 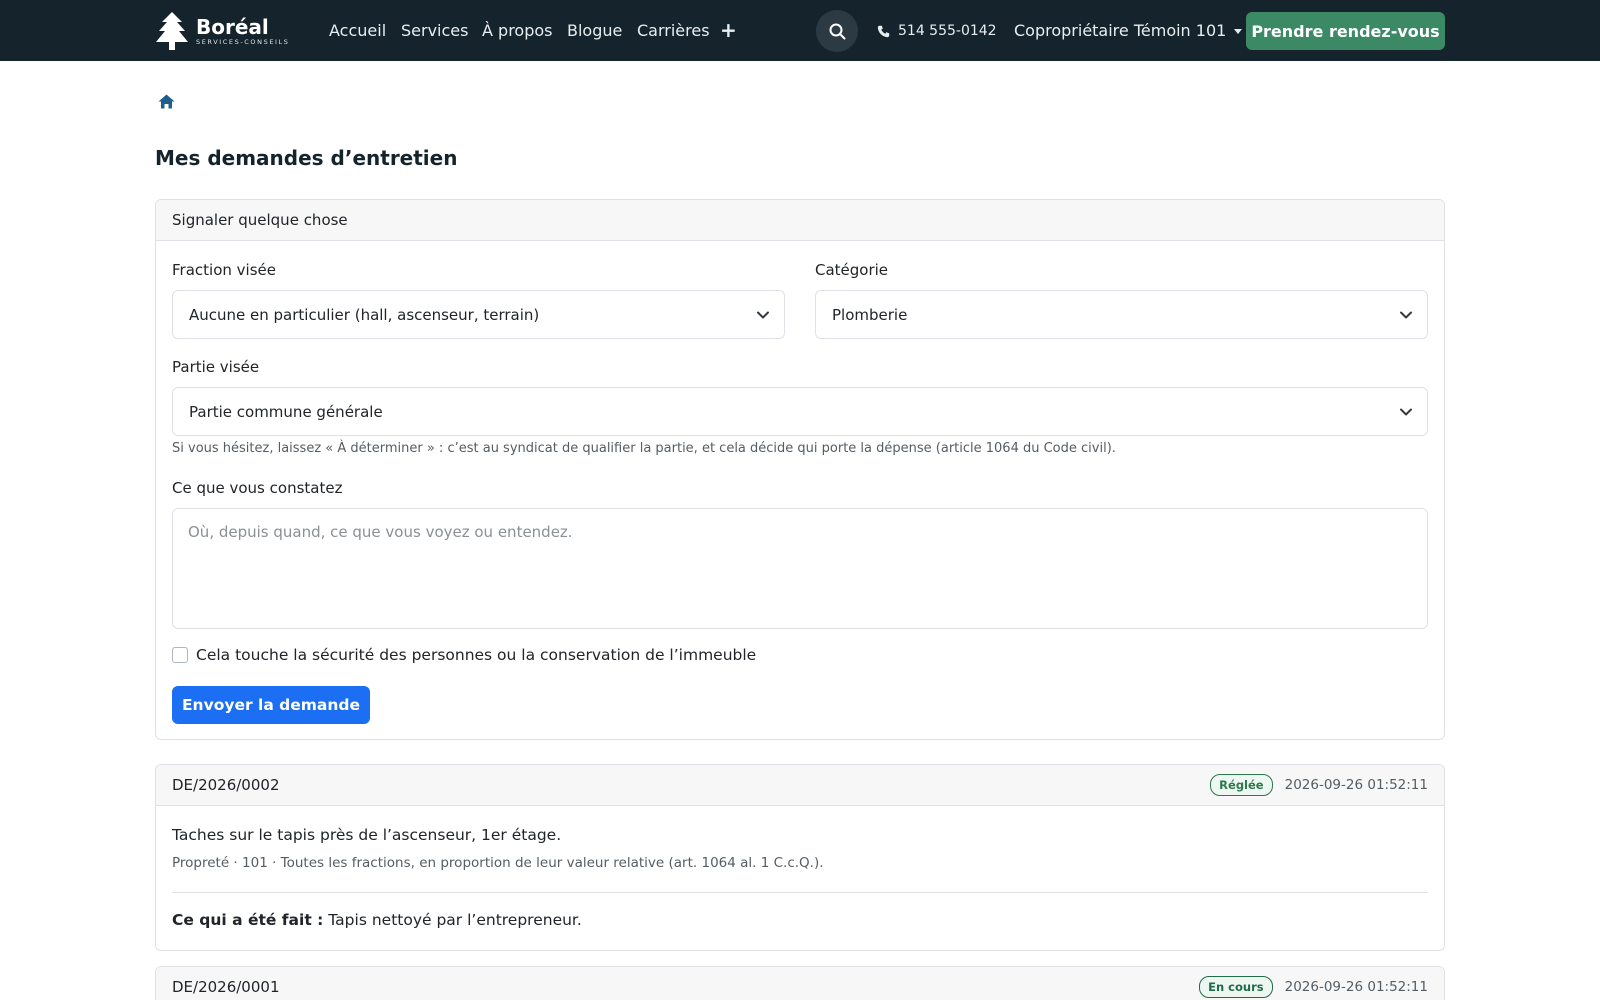 What do you see at coordinates (1345, 31) in the screenshot?
I see `book-appointment-button: Prendre rendez-vous` at bounding box center [1345, 31].